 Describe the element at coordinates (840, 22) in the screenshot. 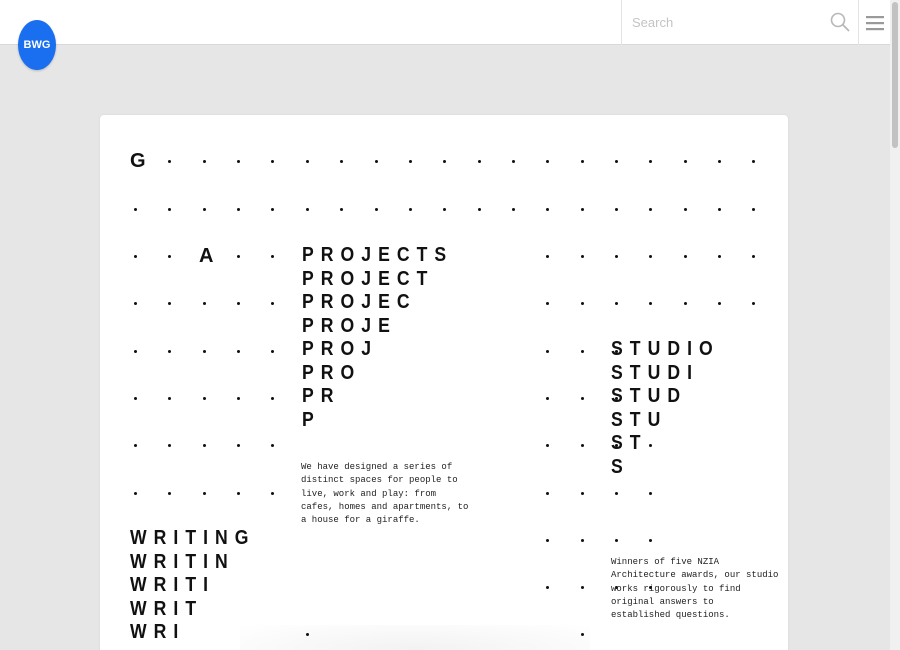

I see `search-icon` at that location.